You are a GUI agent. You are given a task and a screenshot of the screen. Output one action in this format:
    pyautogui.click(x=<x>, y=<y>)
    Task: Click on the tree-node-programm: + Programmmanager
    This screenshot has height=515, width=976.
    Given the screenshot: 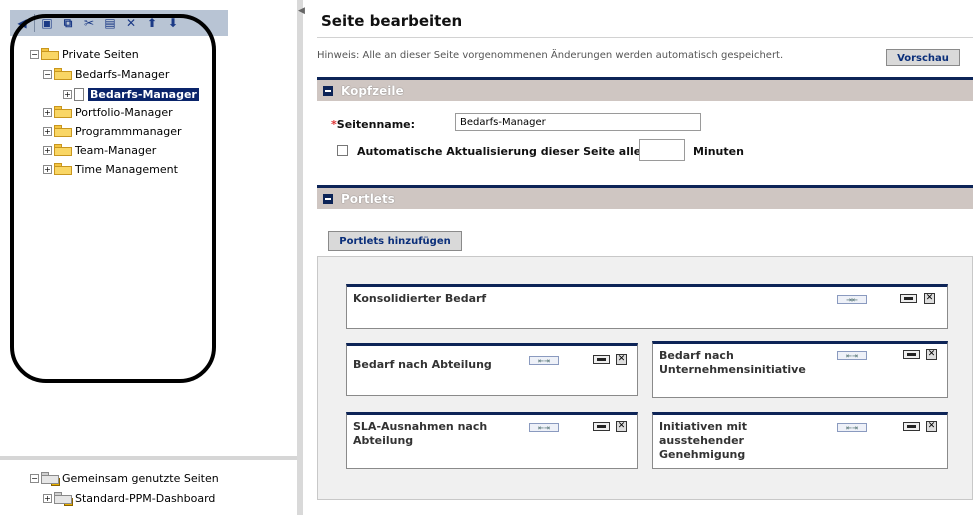 What is the action you would take?
    pyautogui.click(x=112, y=131)
    